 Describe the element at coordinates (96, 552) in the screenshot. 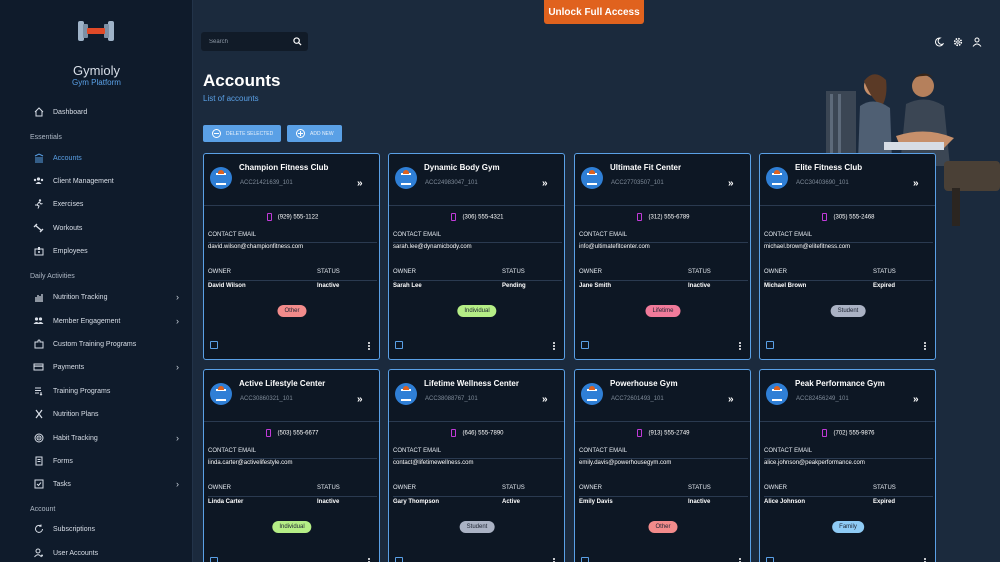

I see `sidebar-item-user-accounts: User Accounts` at that location.